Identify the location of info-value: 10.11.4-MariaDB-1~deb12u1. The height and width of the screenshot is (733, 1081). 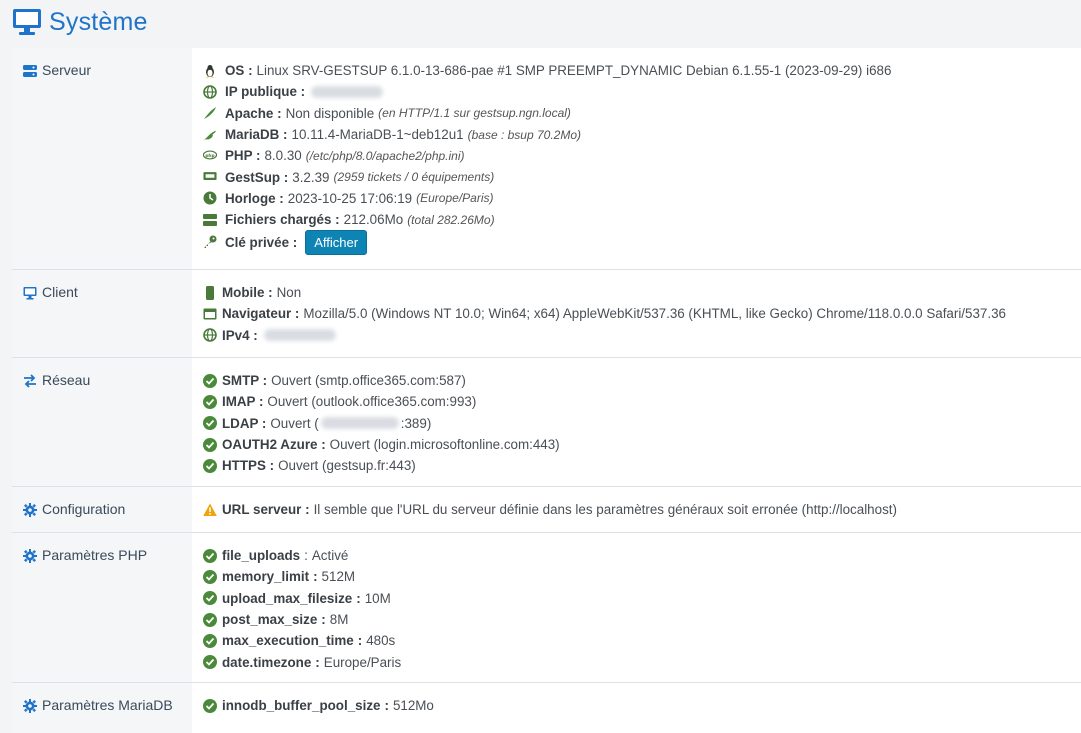
(377, 135).